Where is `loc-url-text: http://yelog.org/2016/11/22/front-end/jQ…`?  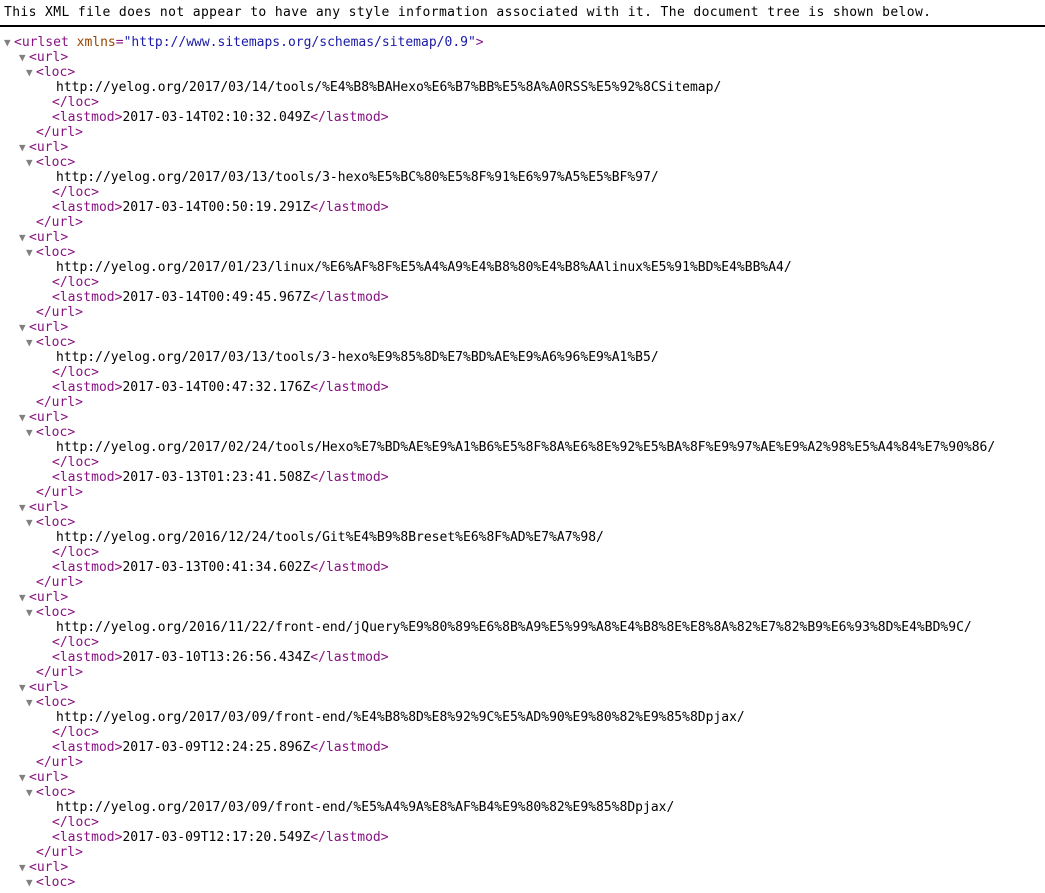
loc-url-text: http://yelog.org/2016/11/22/front-end/jQ… is located at coordinates (514, 627).